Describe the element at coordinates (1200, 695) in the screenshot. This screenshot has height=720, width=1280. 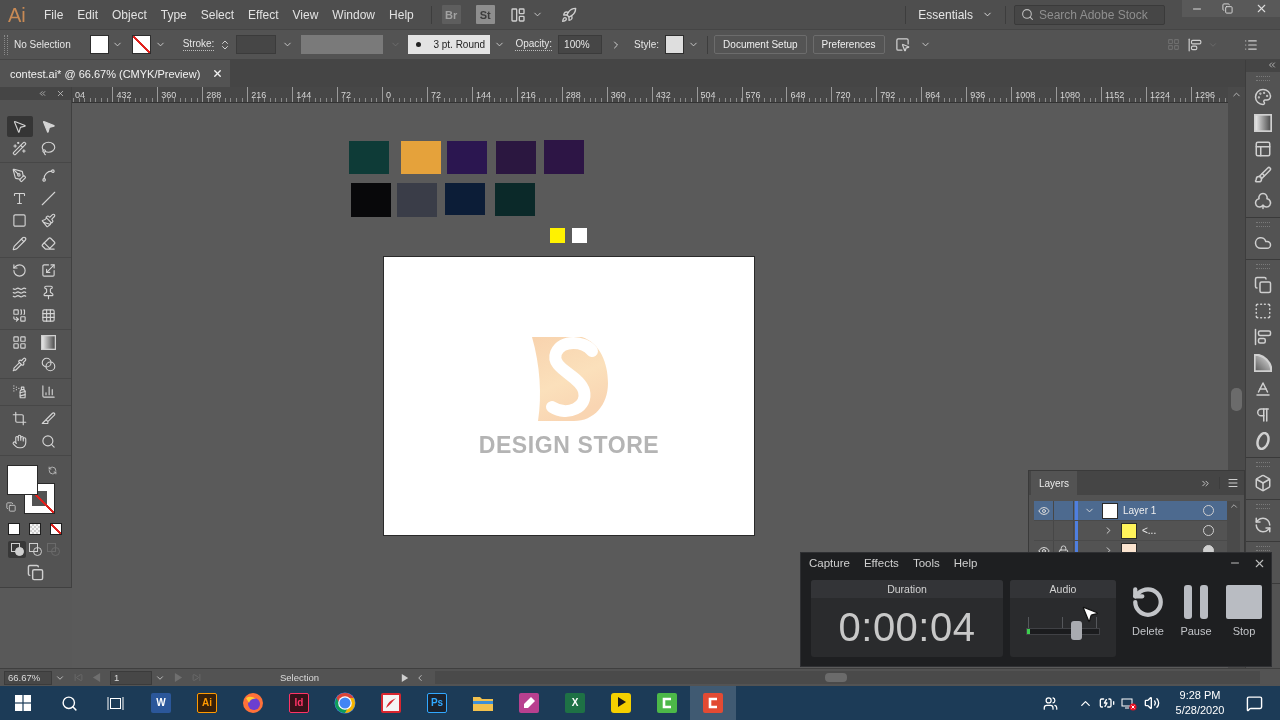
I see `clock-time: 9:28 PM` at that location.